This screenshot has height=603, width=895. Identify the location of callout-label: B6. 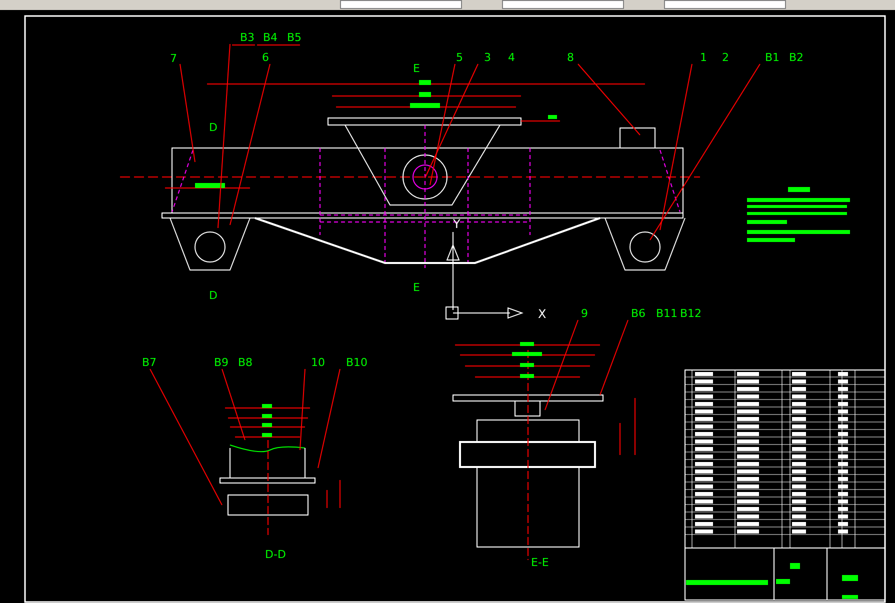
(638, 313).